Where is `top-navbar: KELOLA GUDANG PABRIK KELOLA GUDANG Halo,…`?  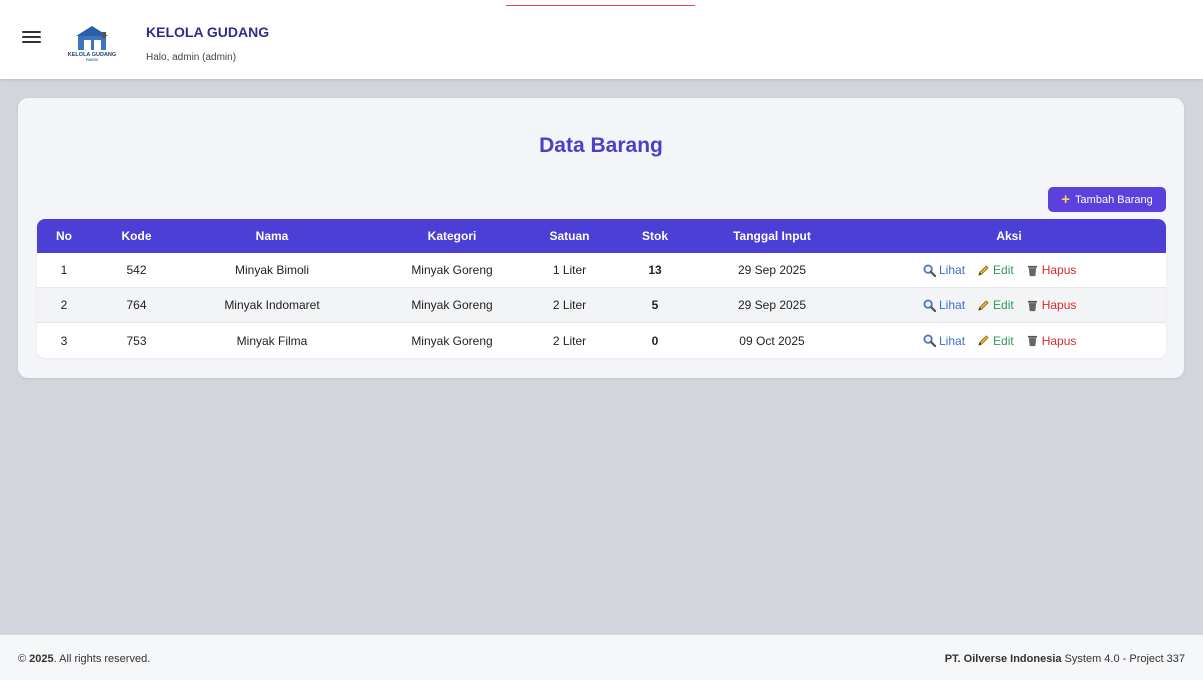 top-navbar: KELOLA GUDANG PABRIK KELOLA GUDANG Halo,… is located at coordinates (601, 39).